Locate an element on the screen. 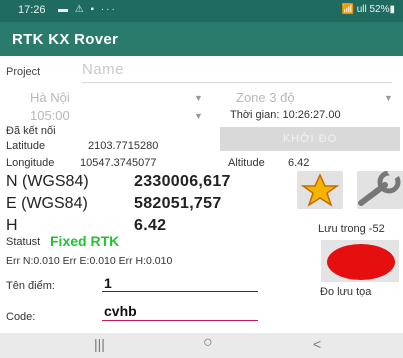 This screenshot has width=403, height=358. point-name-input: 1 is located at coordinates (108, 283).